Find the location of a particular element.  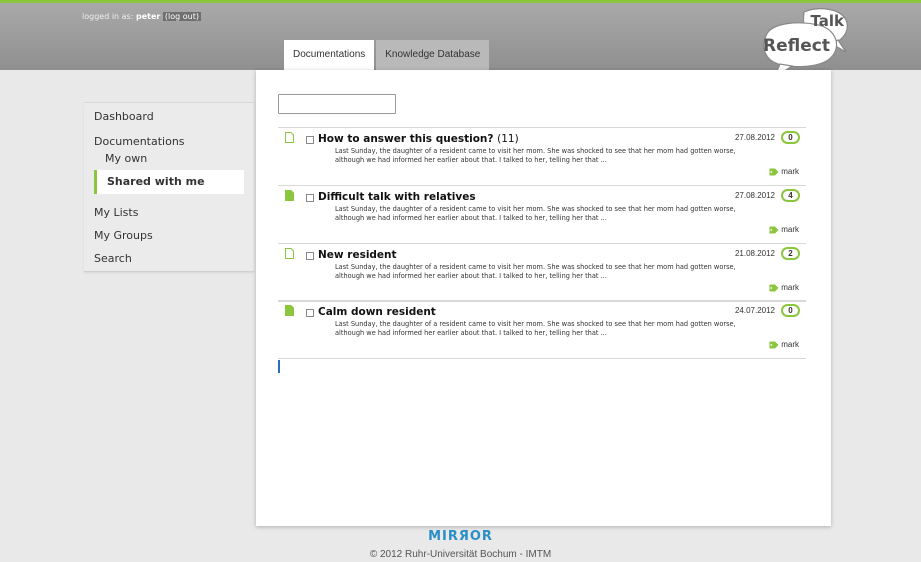

logo-word-talk: Talk is located at coordinates (827, 21).